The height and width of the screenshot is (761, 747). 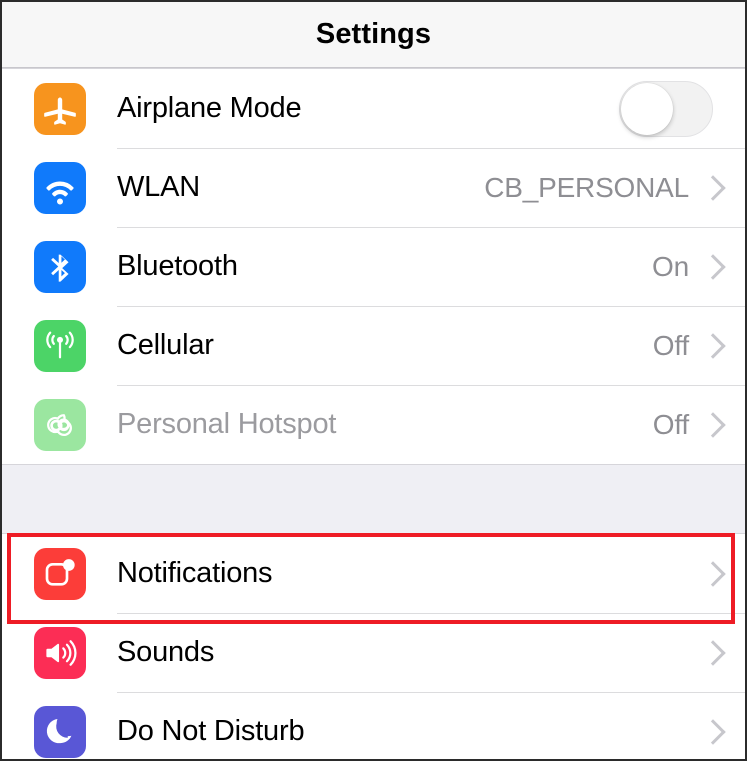 I want to click on airplane-icon, so click(x=60, y=108).